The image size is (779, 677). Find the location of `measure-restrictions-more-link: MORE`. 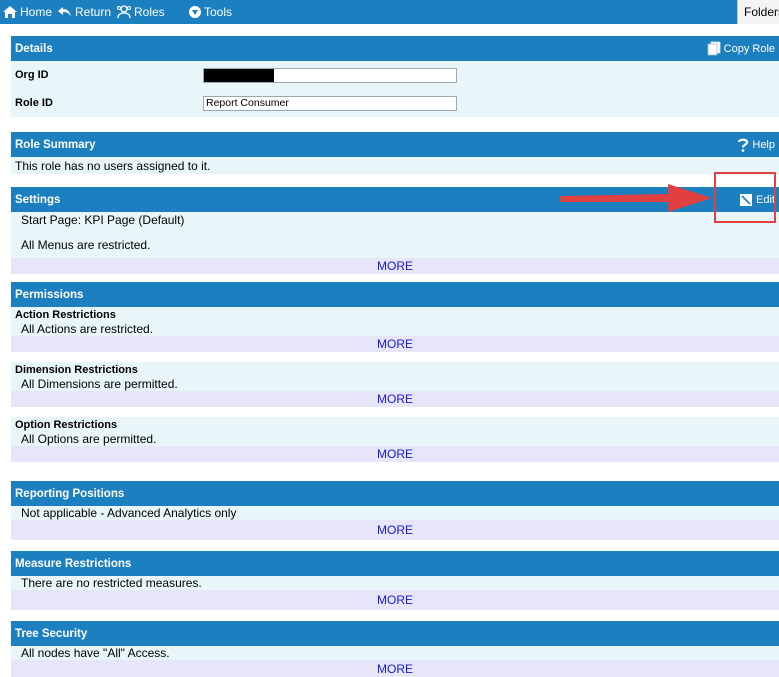

measure-restrictions-more-link: MORE is located at coordinates (395, 600).